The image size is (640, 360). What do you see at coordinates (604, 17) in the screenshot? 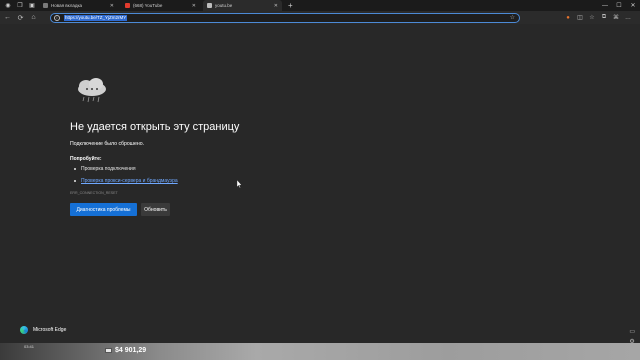
I see `collections-icon: ⧉` at bounding box center [604, 17].